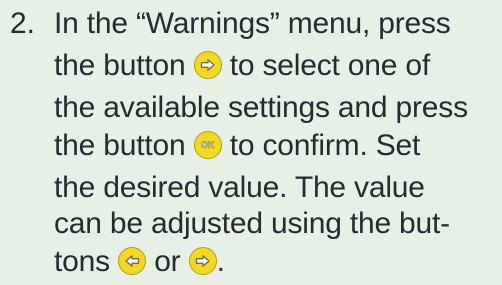 Image resolution: width=502 pixels, height=285 pixels. Describe the element at coordinates (120, 65) in the screenshot. I see `line-2-text-a: the button` at that location.